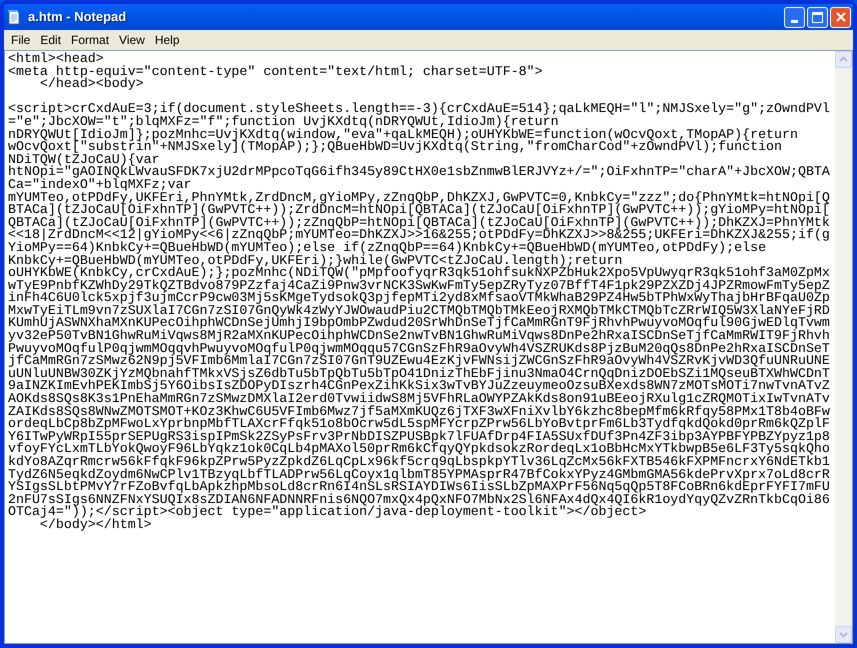  I want to click on close-icon, so click(841, 17).